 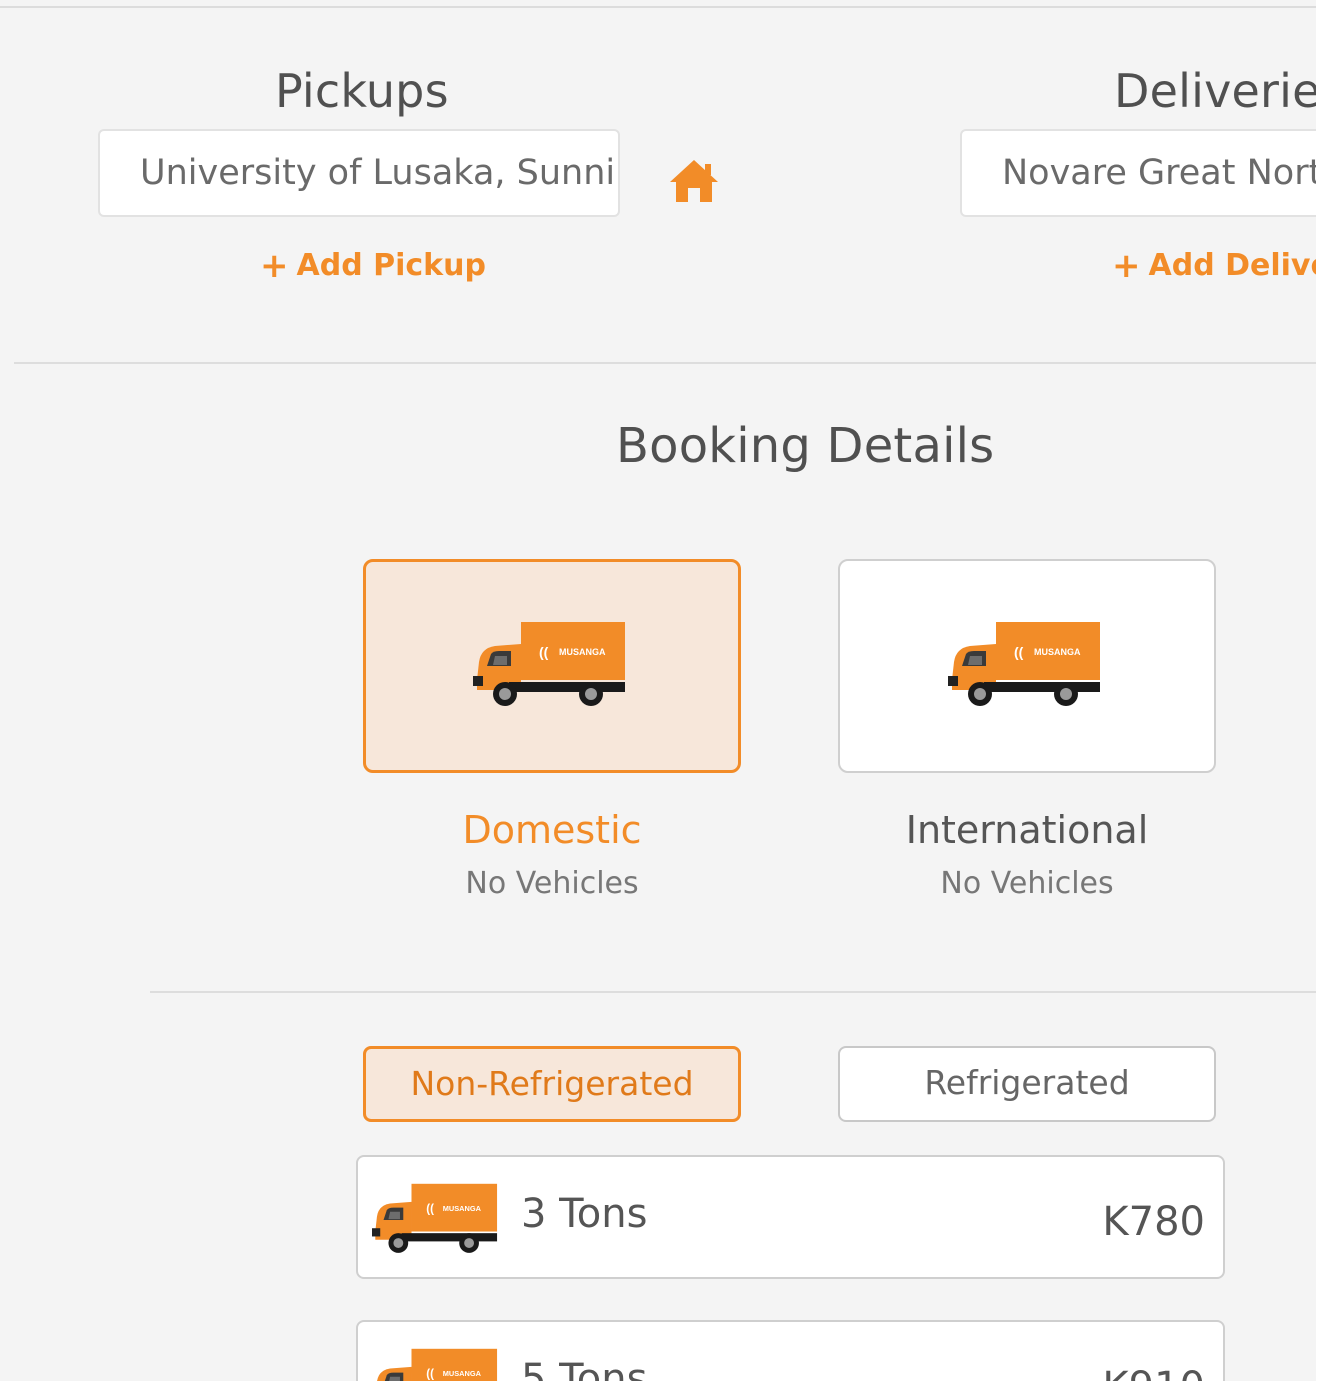 I want to click on domestic-card, so click(x=552, y=666).